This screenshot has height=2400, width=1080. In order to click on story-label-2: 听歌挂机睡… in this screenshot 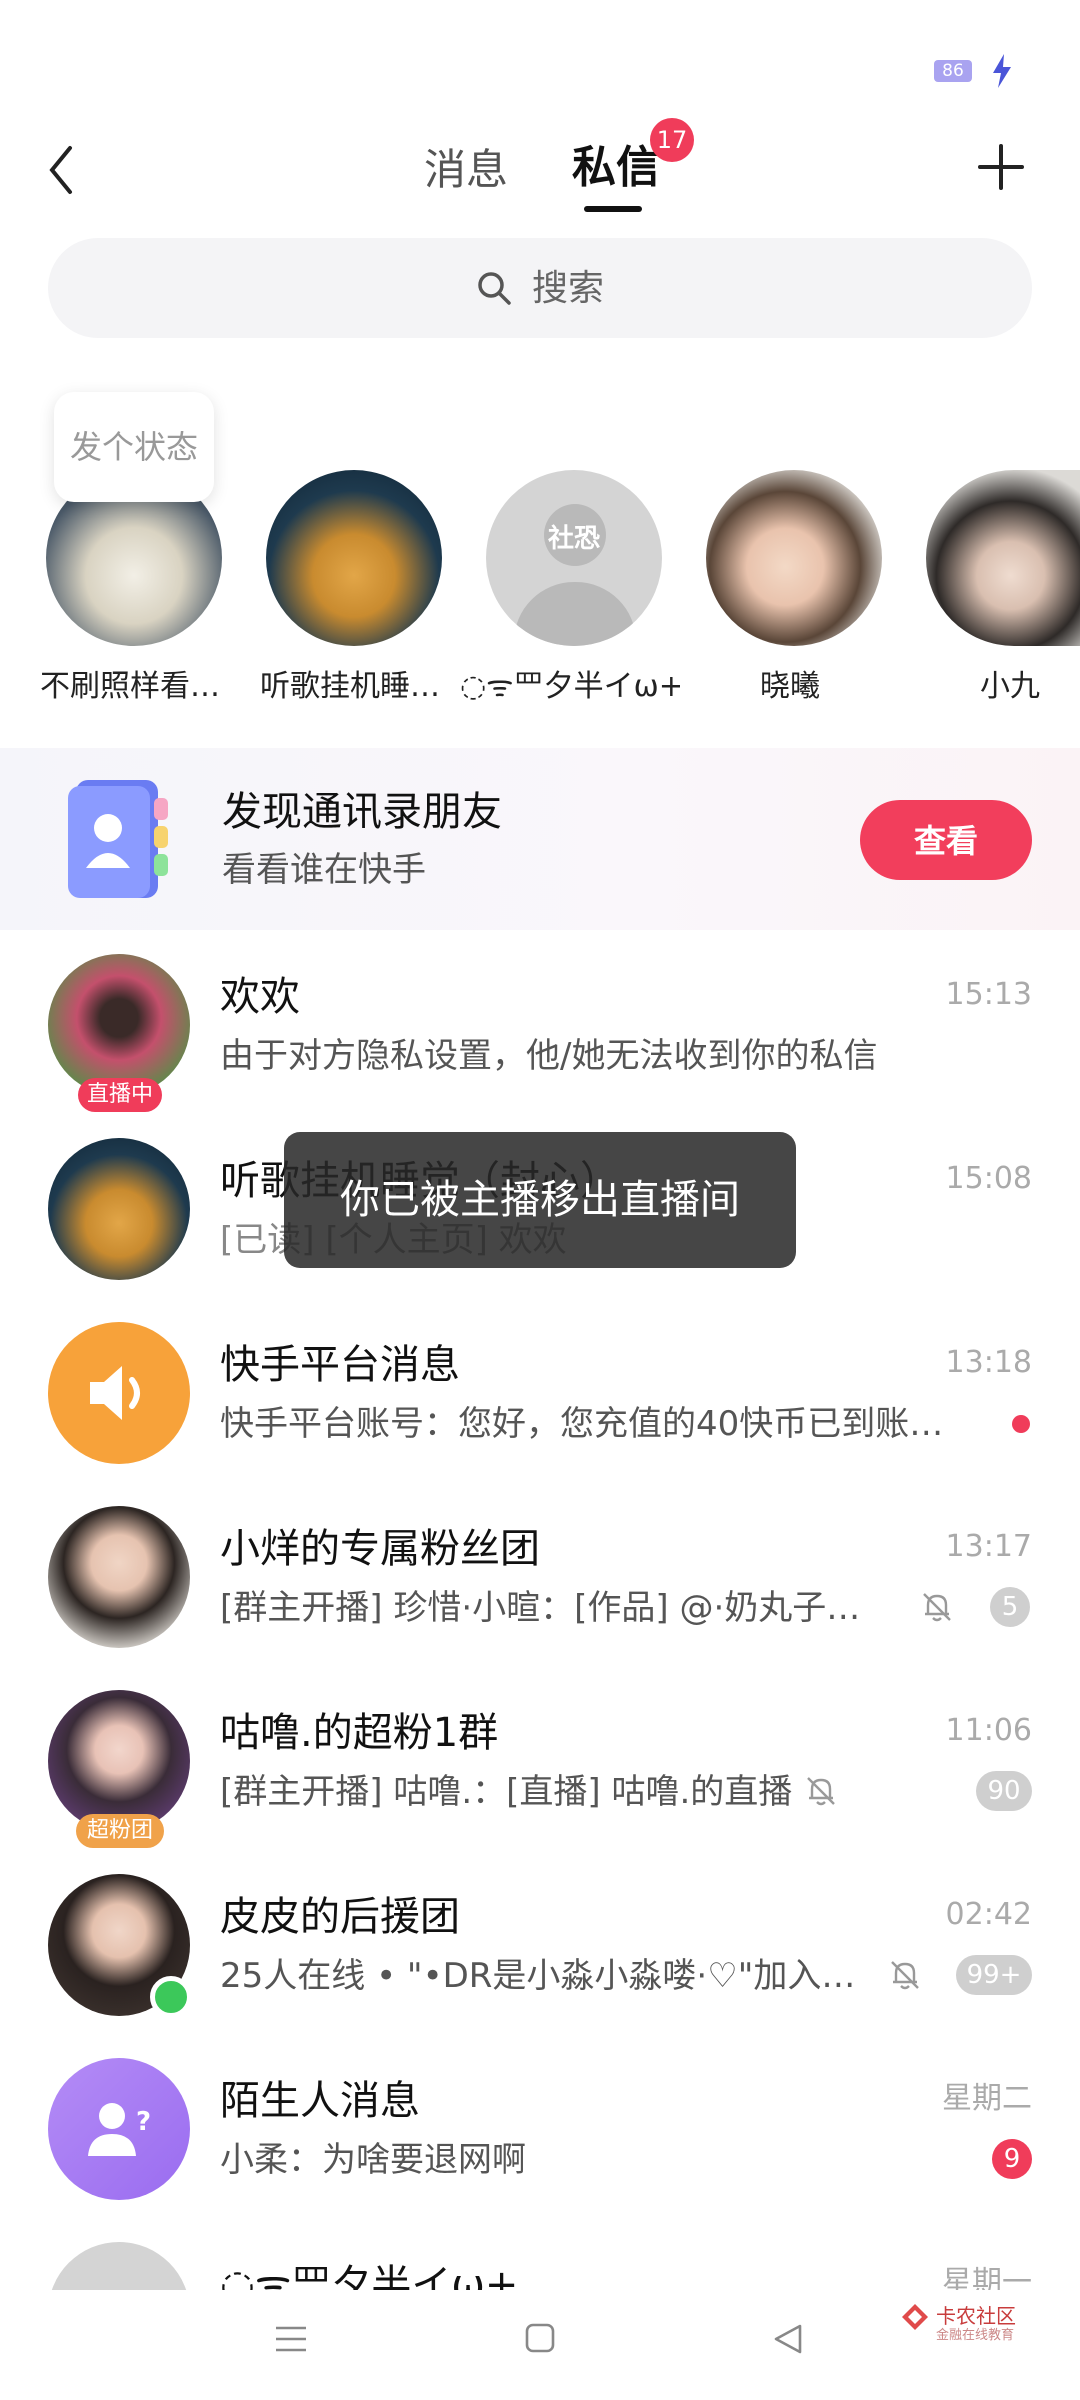, I will do `click(350, 686)`.